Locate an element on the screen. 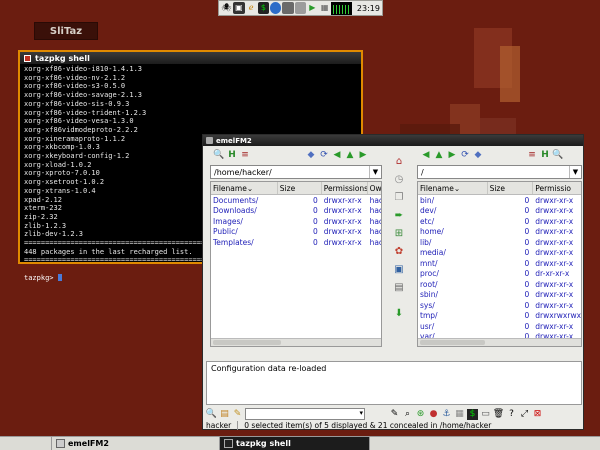 The width and height of the screenshot is (600, 450). right-scrollbar is located at coordinates (499, 342).